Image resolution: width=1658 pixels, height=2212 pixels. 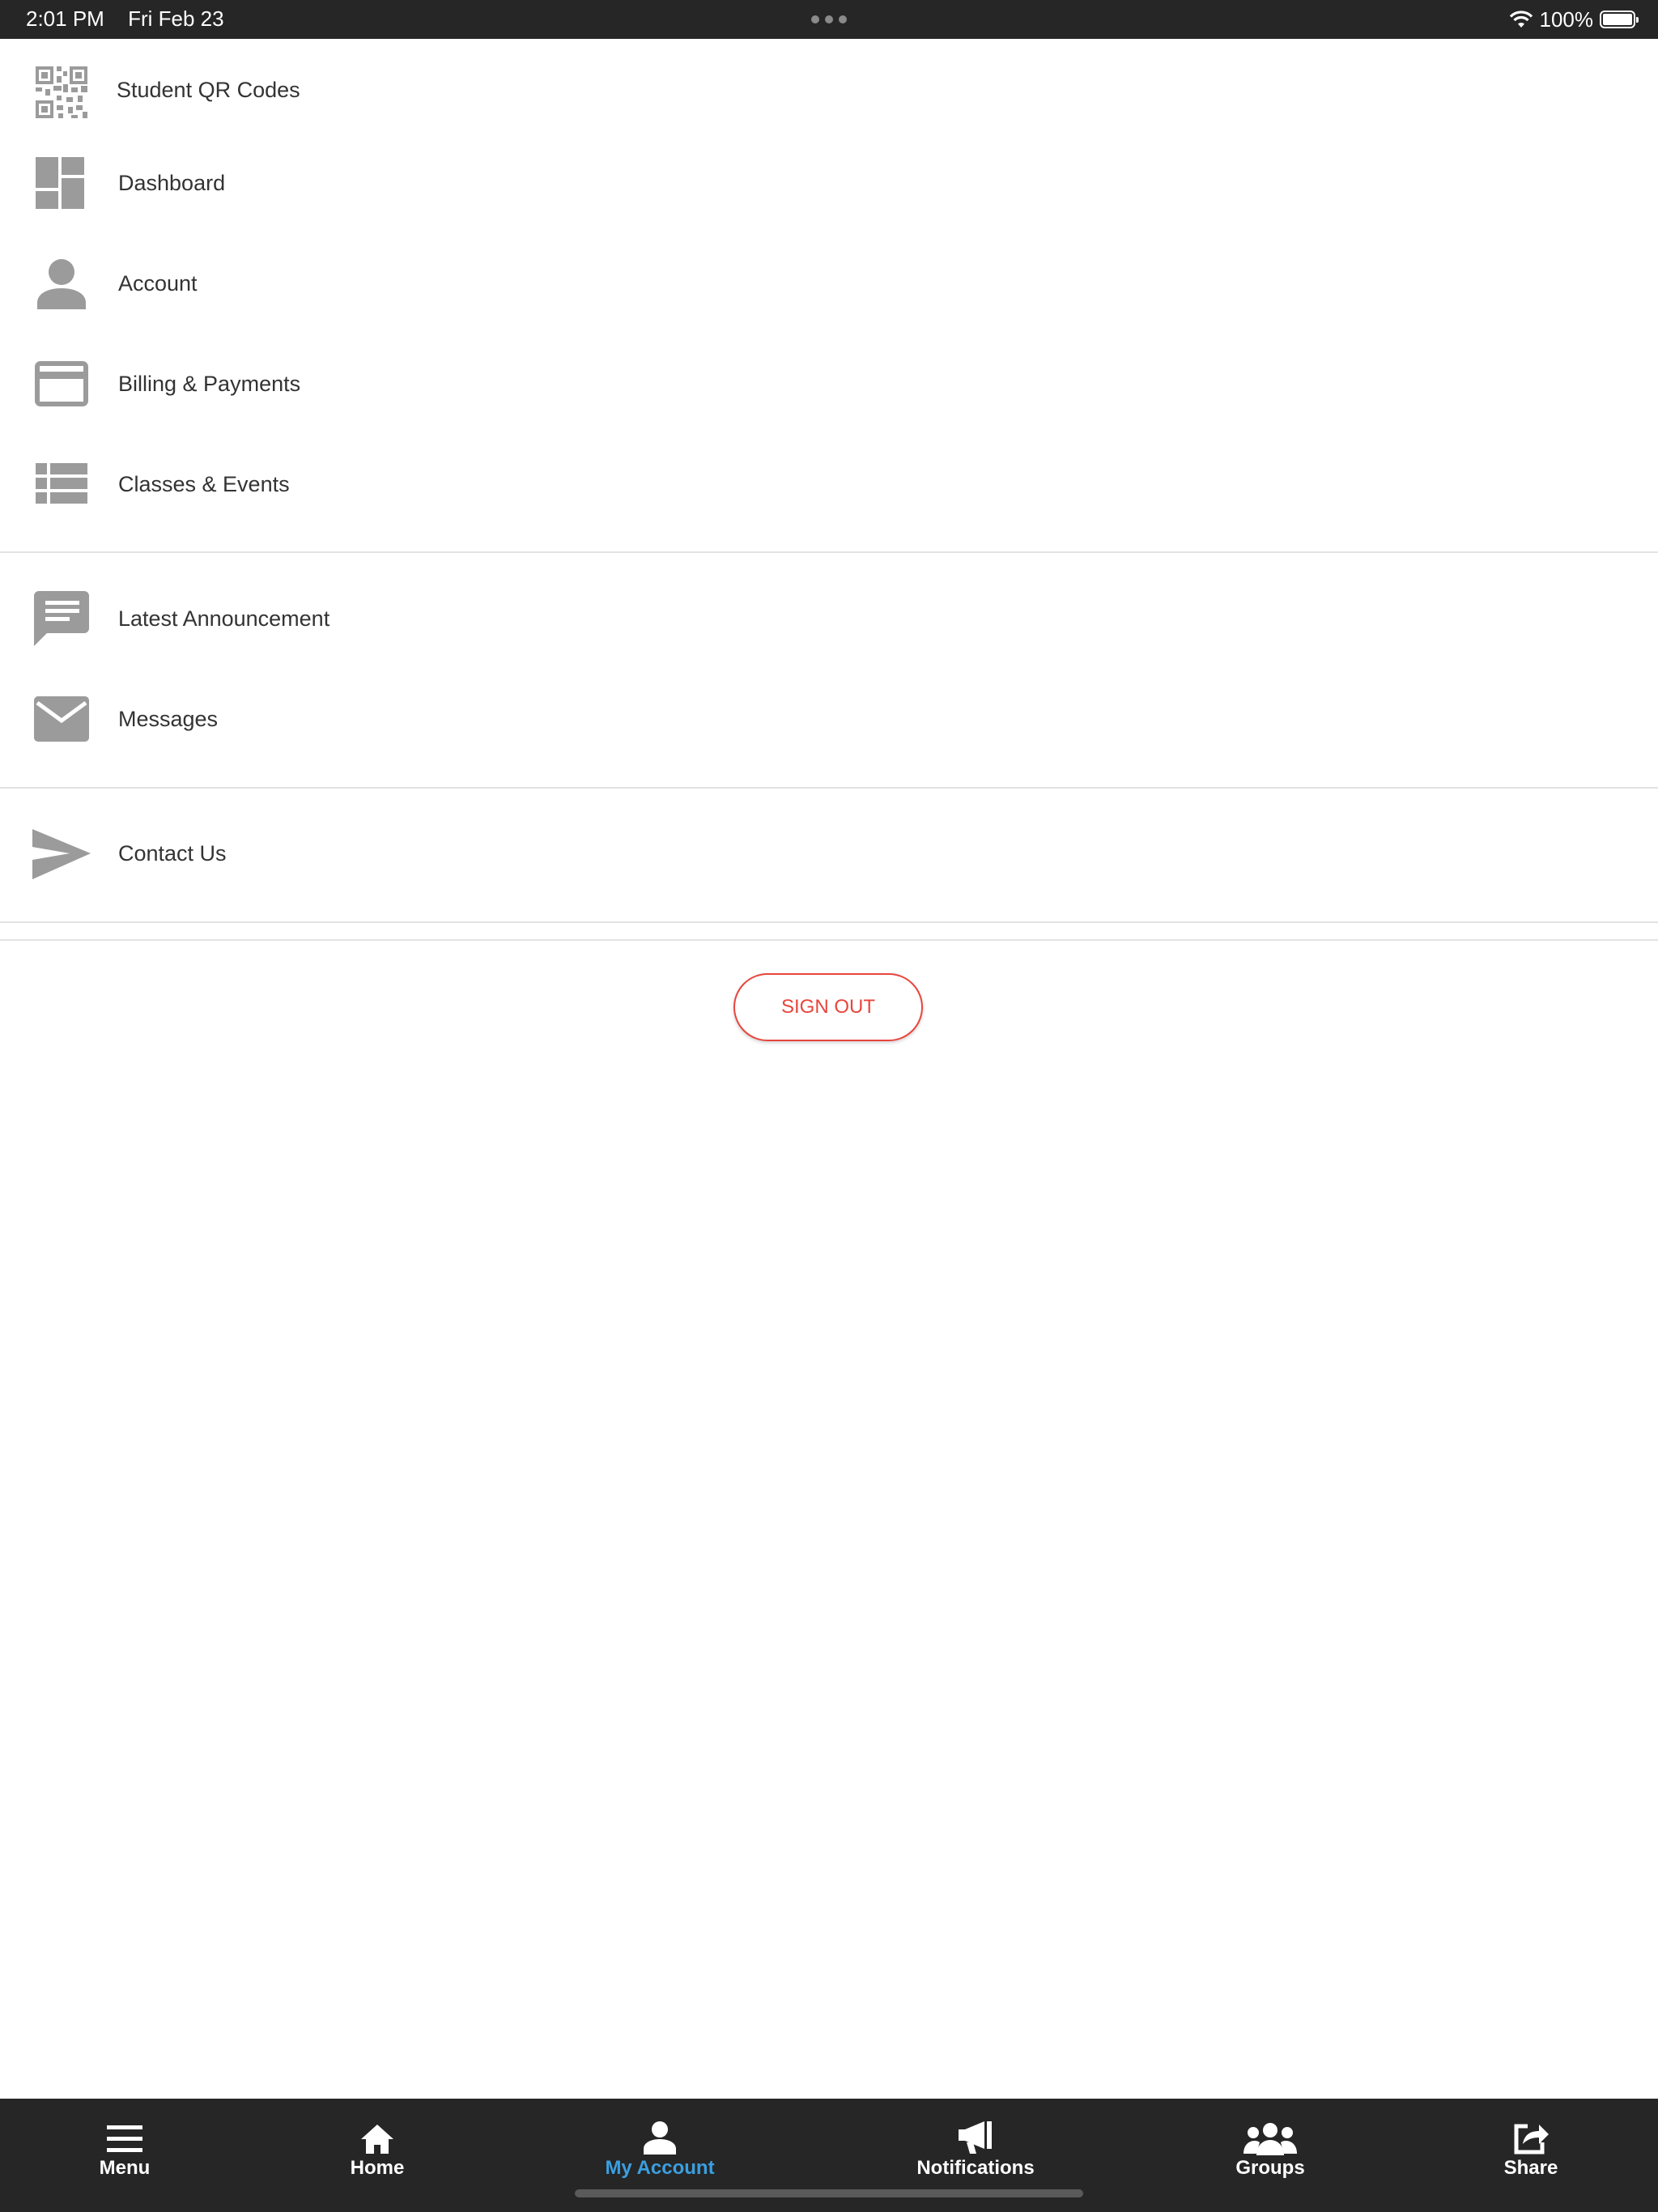 I want to click on menu-item-label: Classes & Events, so click(x=204, y=484).